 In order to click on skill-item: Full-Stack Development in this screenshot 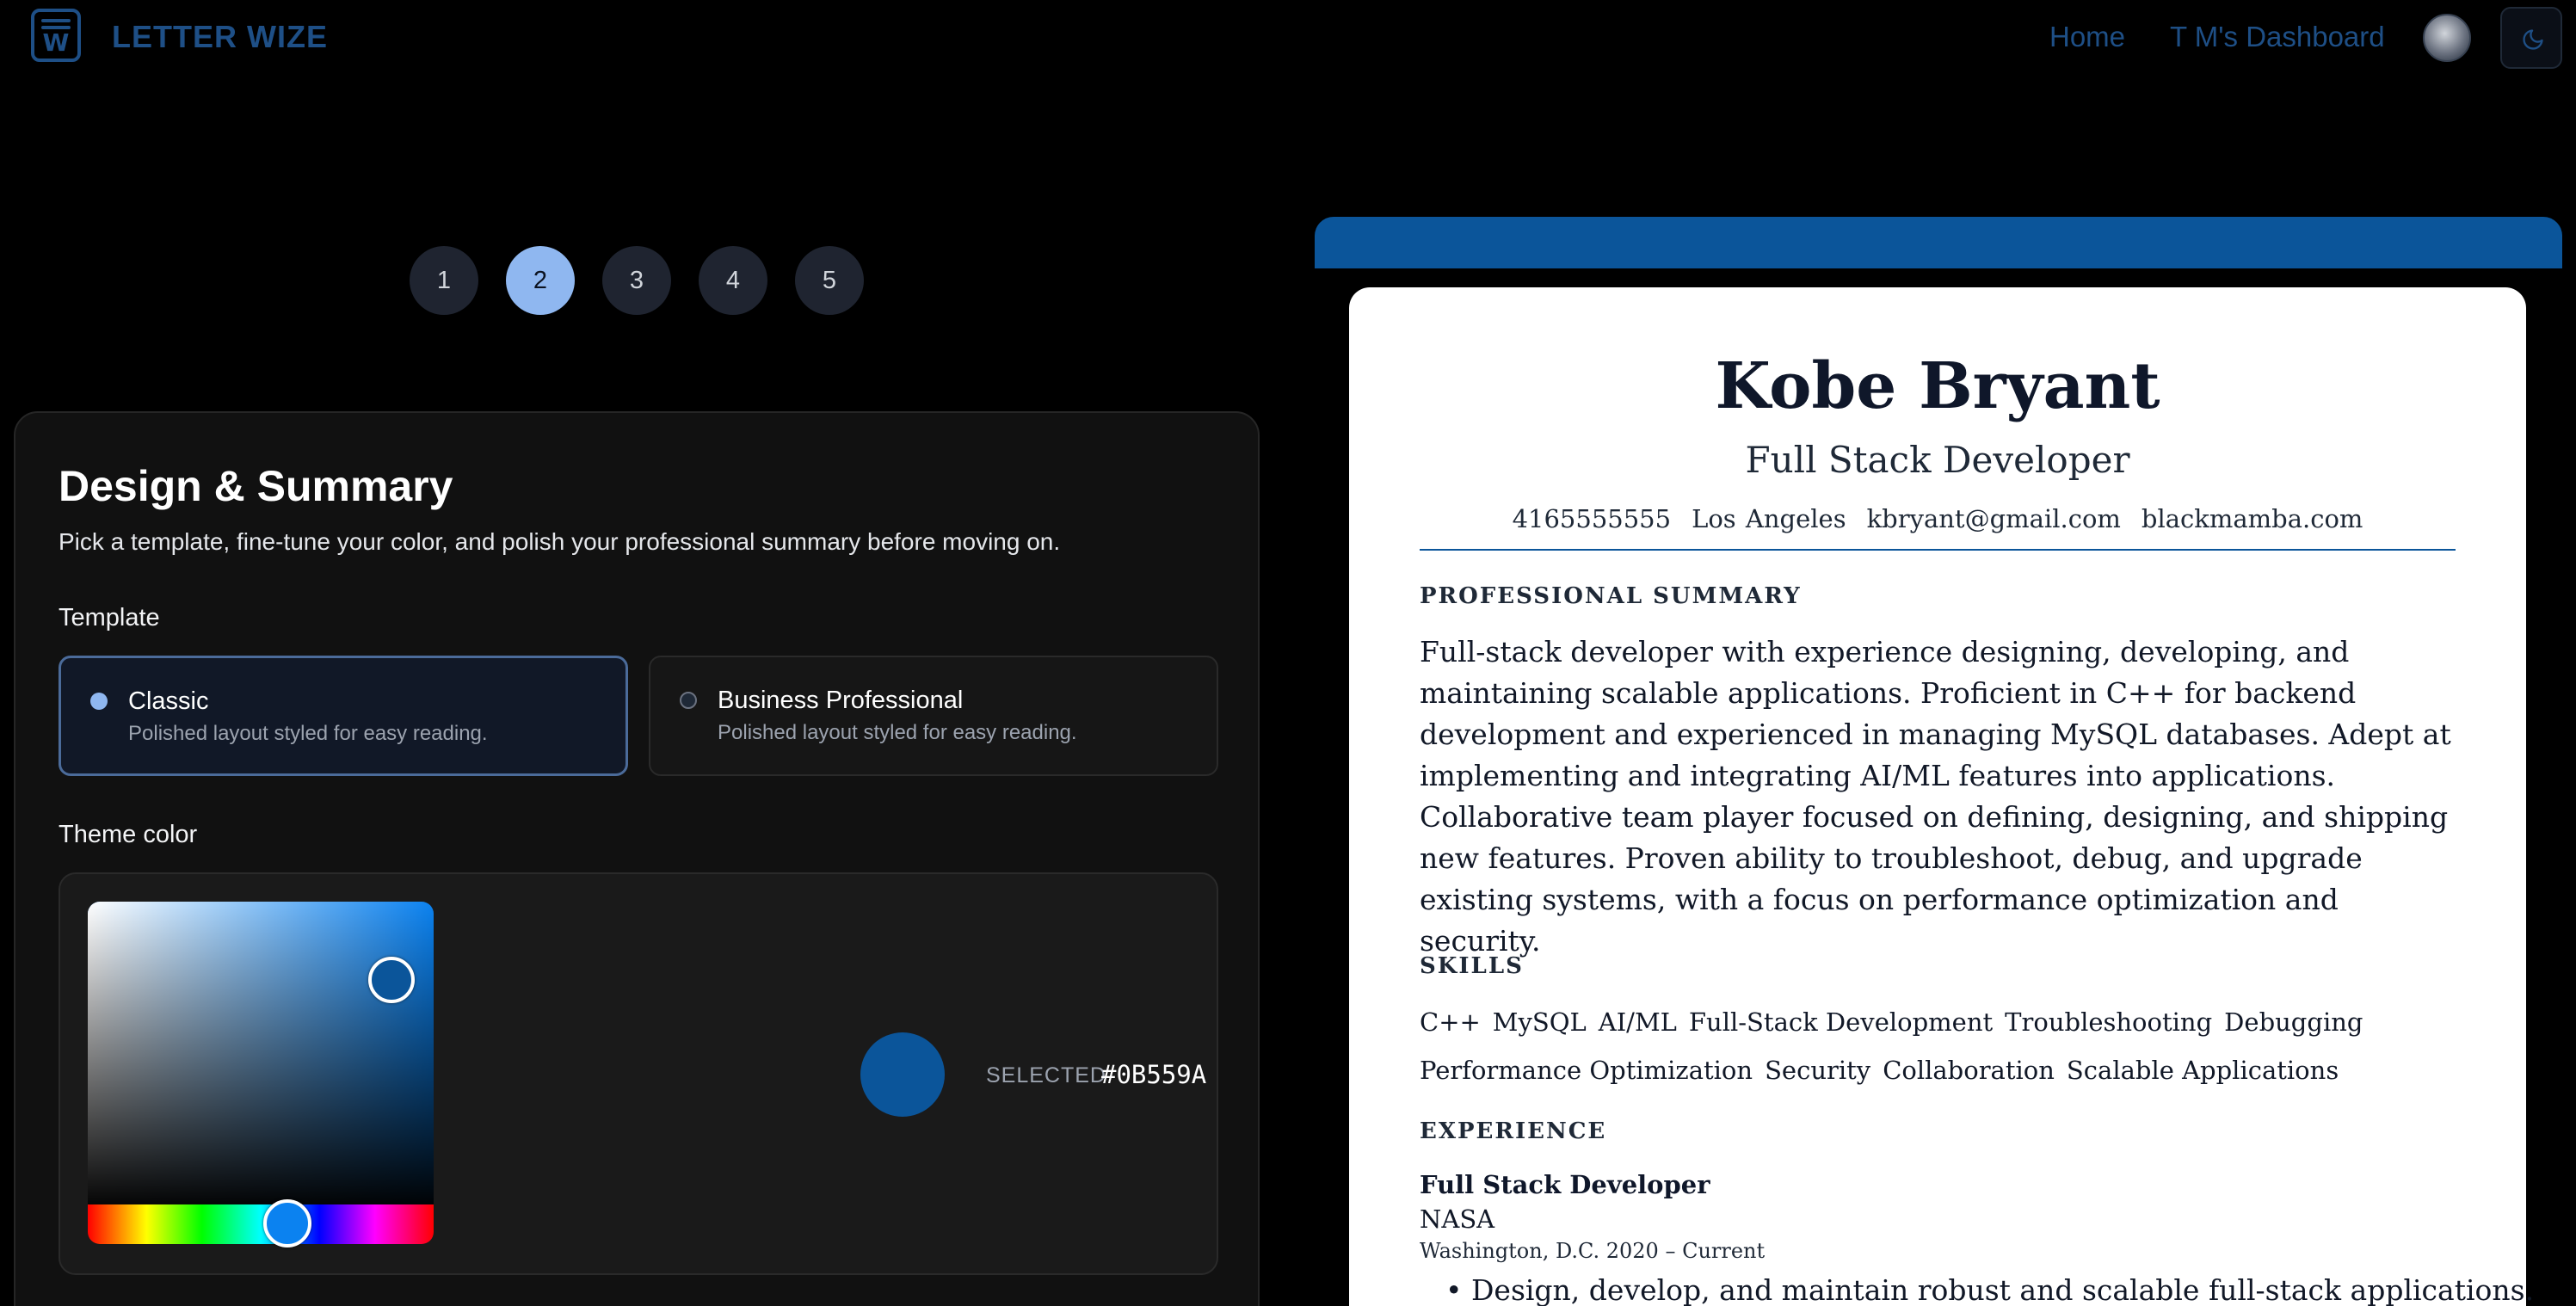, I will do `click(1841, 1022)`.